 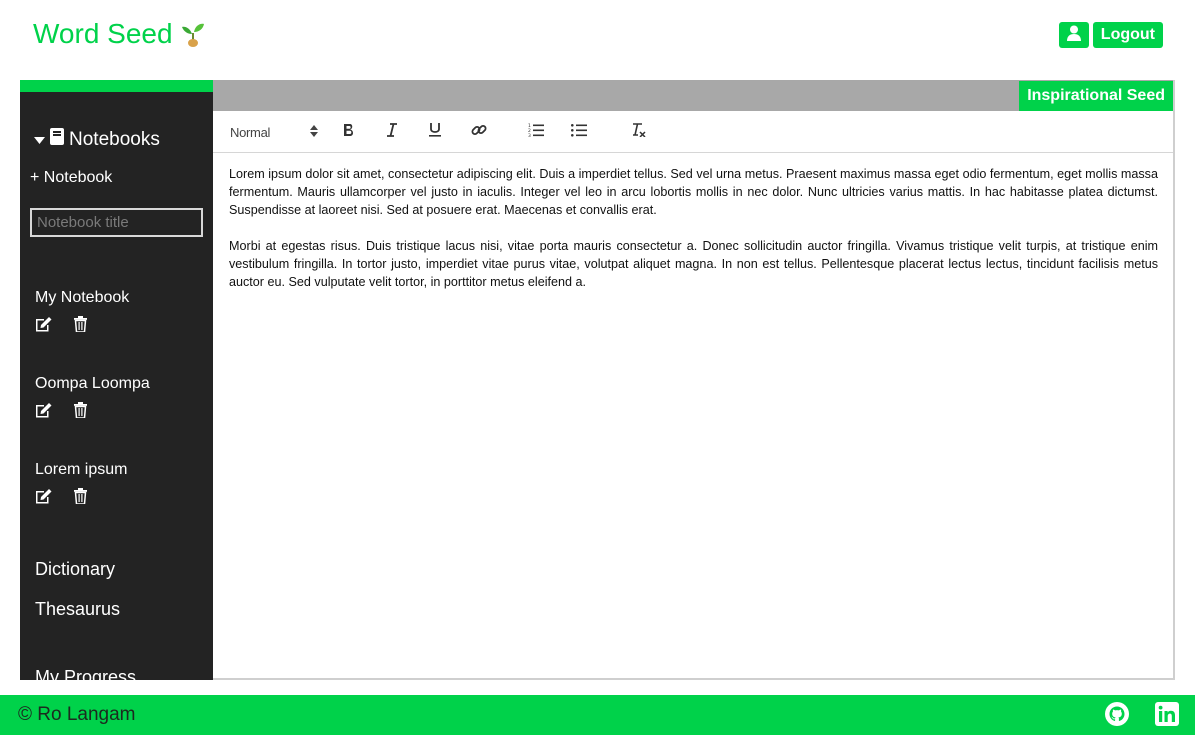 I want to click on link-button, so click(x=479, y=132).